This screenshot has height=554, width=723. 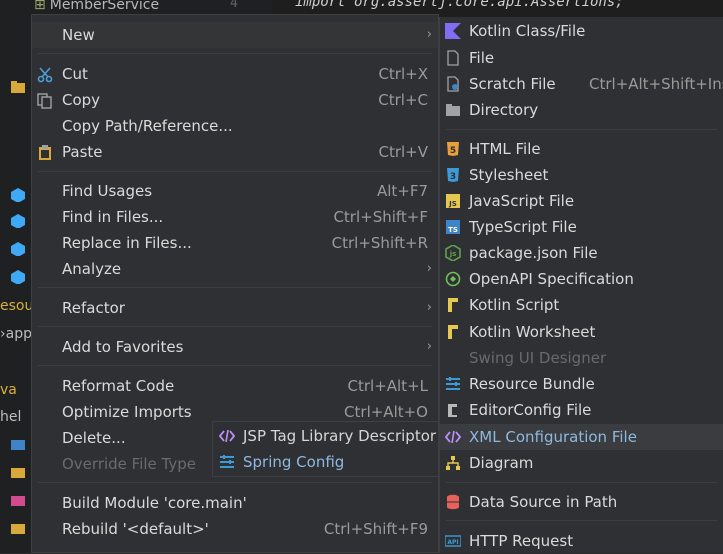 What do you see at coordinates (45, 152) in the screenshot?
I see `clipboard-icon` at bounding box center [45, 152].